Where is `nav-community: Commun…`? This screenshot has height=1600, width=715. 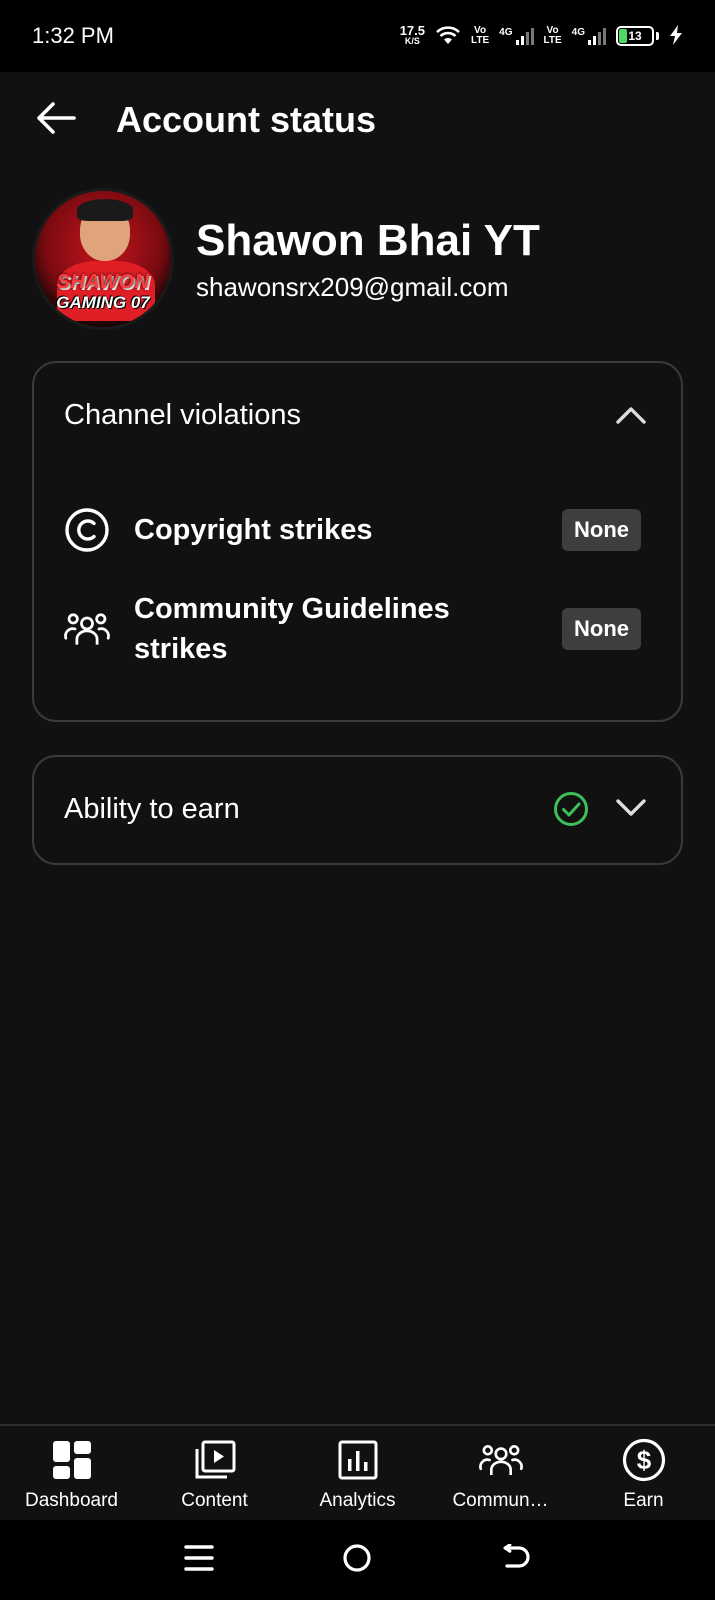 nav-community: Commun… is located at coordinates (500, 1473).